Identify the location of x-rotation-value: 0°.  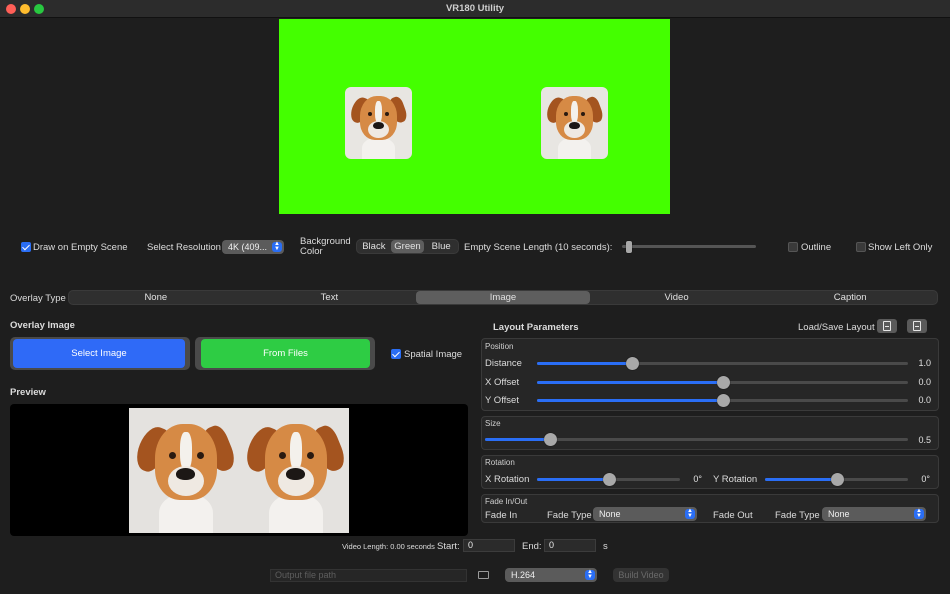
(697, 479).